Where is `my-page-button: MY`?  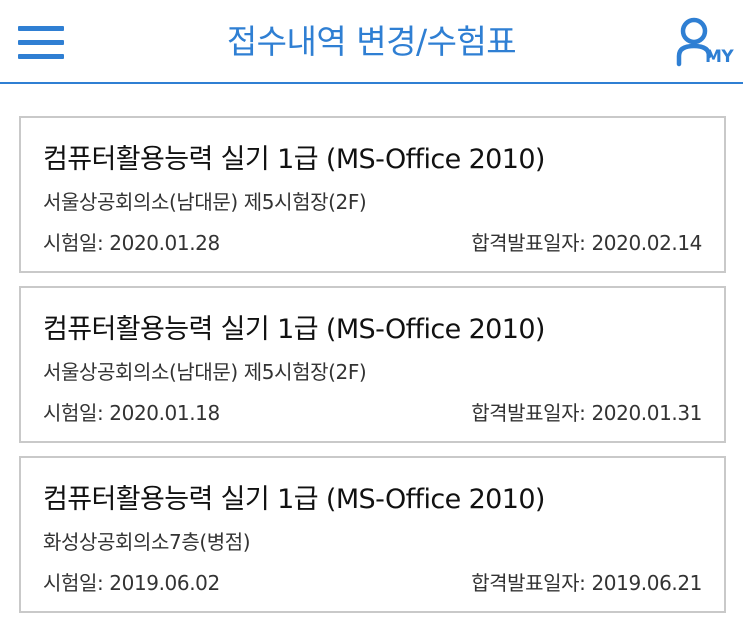
my-page-button: MY is located at coordinates (704, 42).